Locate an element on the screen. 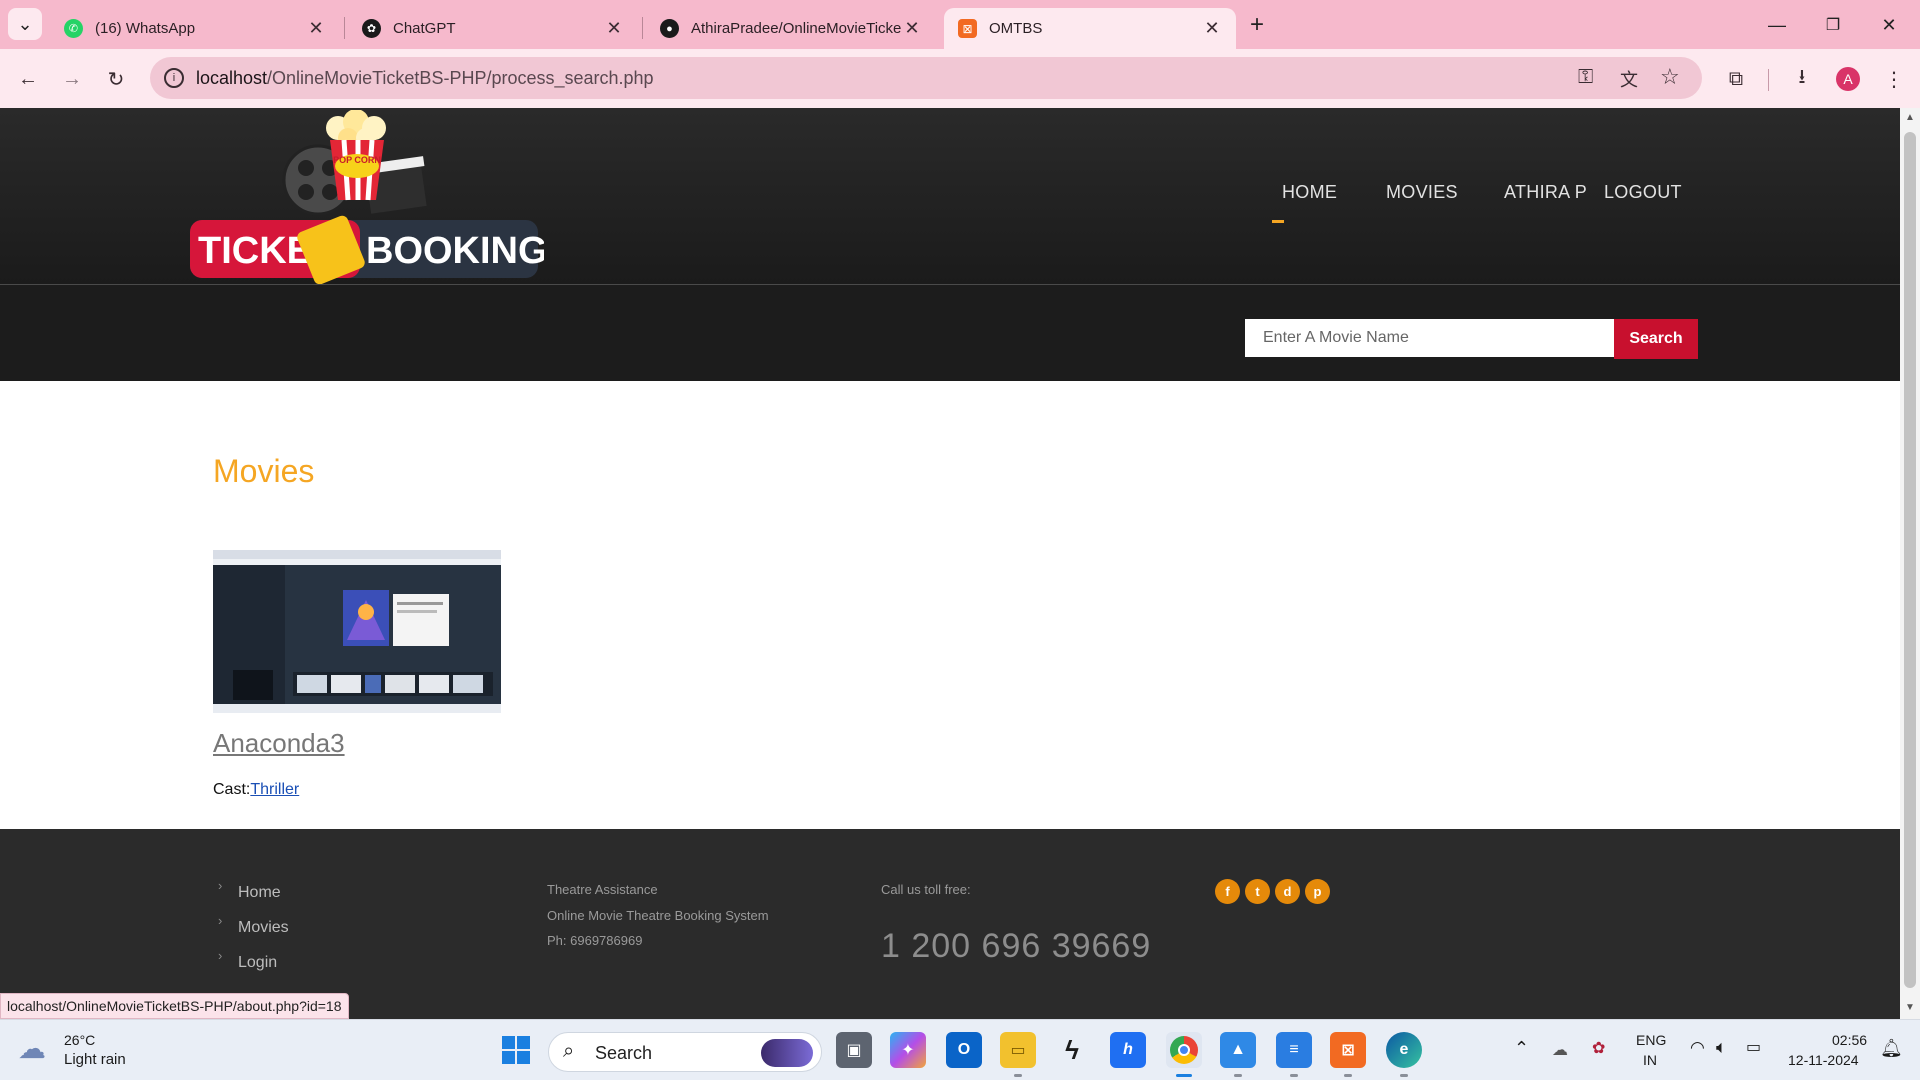  minimize-button: — is located at coordinates (1777, 25).